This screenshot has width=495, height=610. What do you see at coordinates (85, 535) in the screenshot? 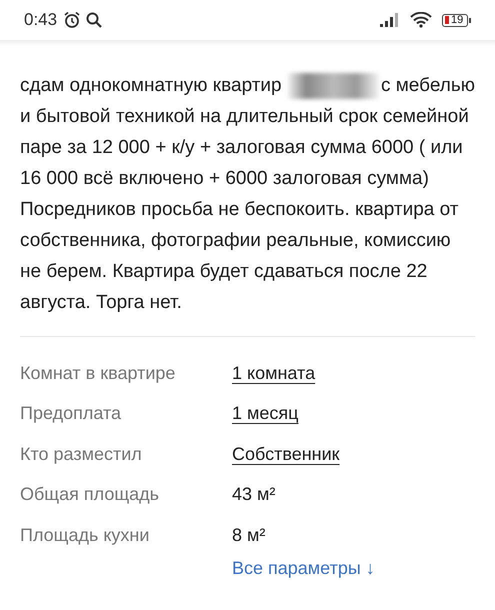
I see `param-label: Площадь кухни` at bounding box center [85, 535].